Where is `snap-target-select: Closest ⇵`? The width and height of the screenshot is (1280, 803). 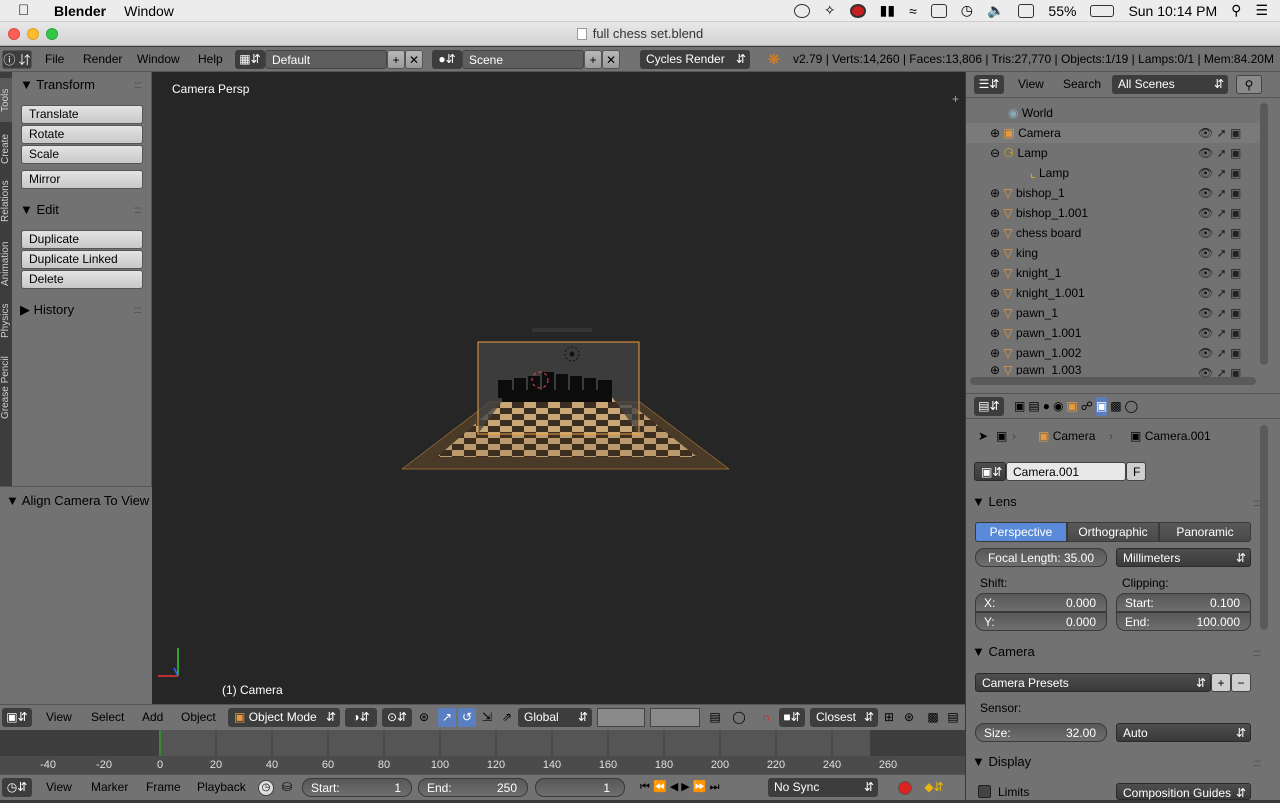 snap-target-select: Closest ⇵ is located at coordinates (844, 717).